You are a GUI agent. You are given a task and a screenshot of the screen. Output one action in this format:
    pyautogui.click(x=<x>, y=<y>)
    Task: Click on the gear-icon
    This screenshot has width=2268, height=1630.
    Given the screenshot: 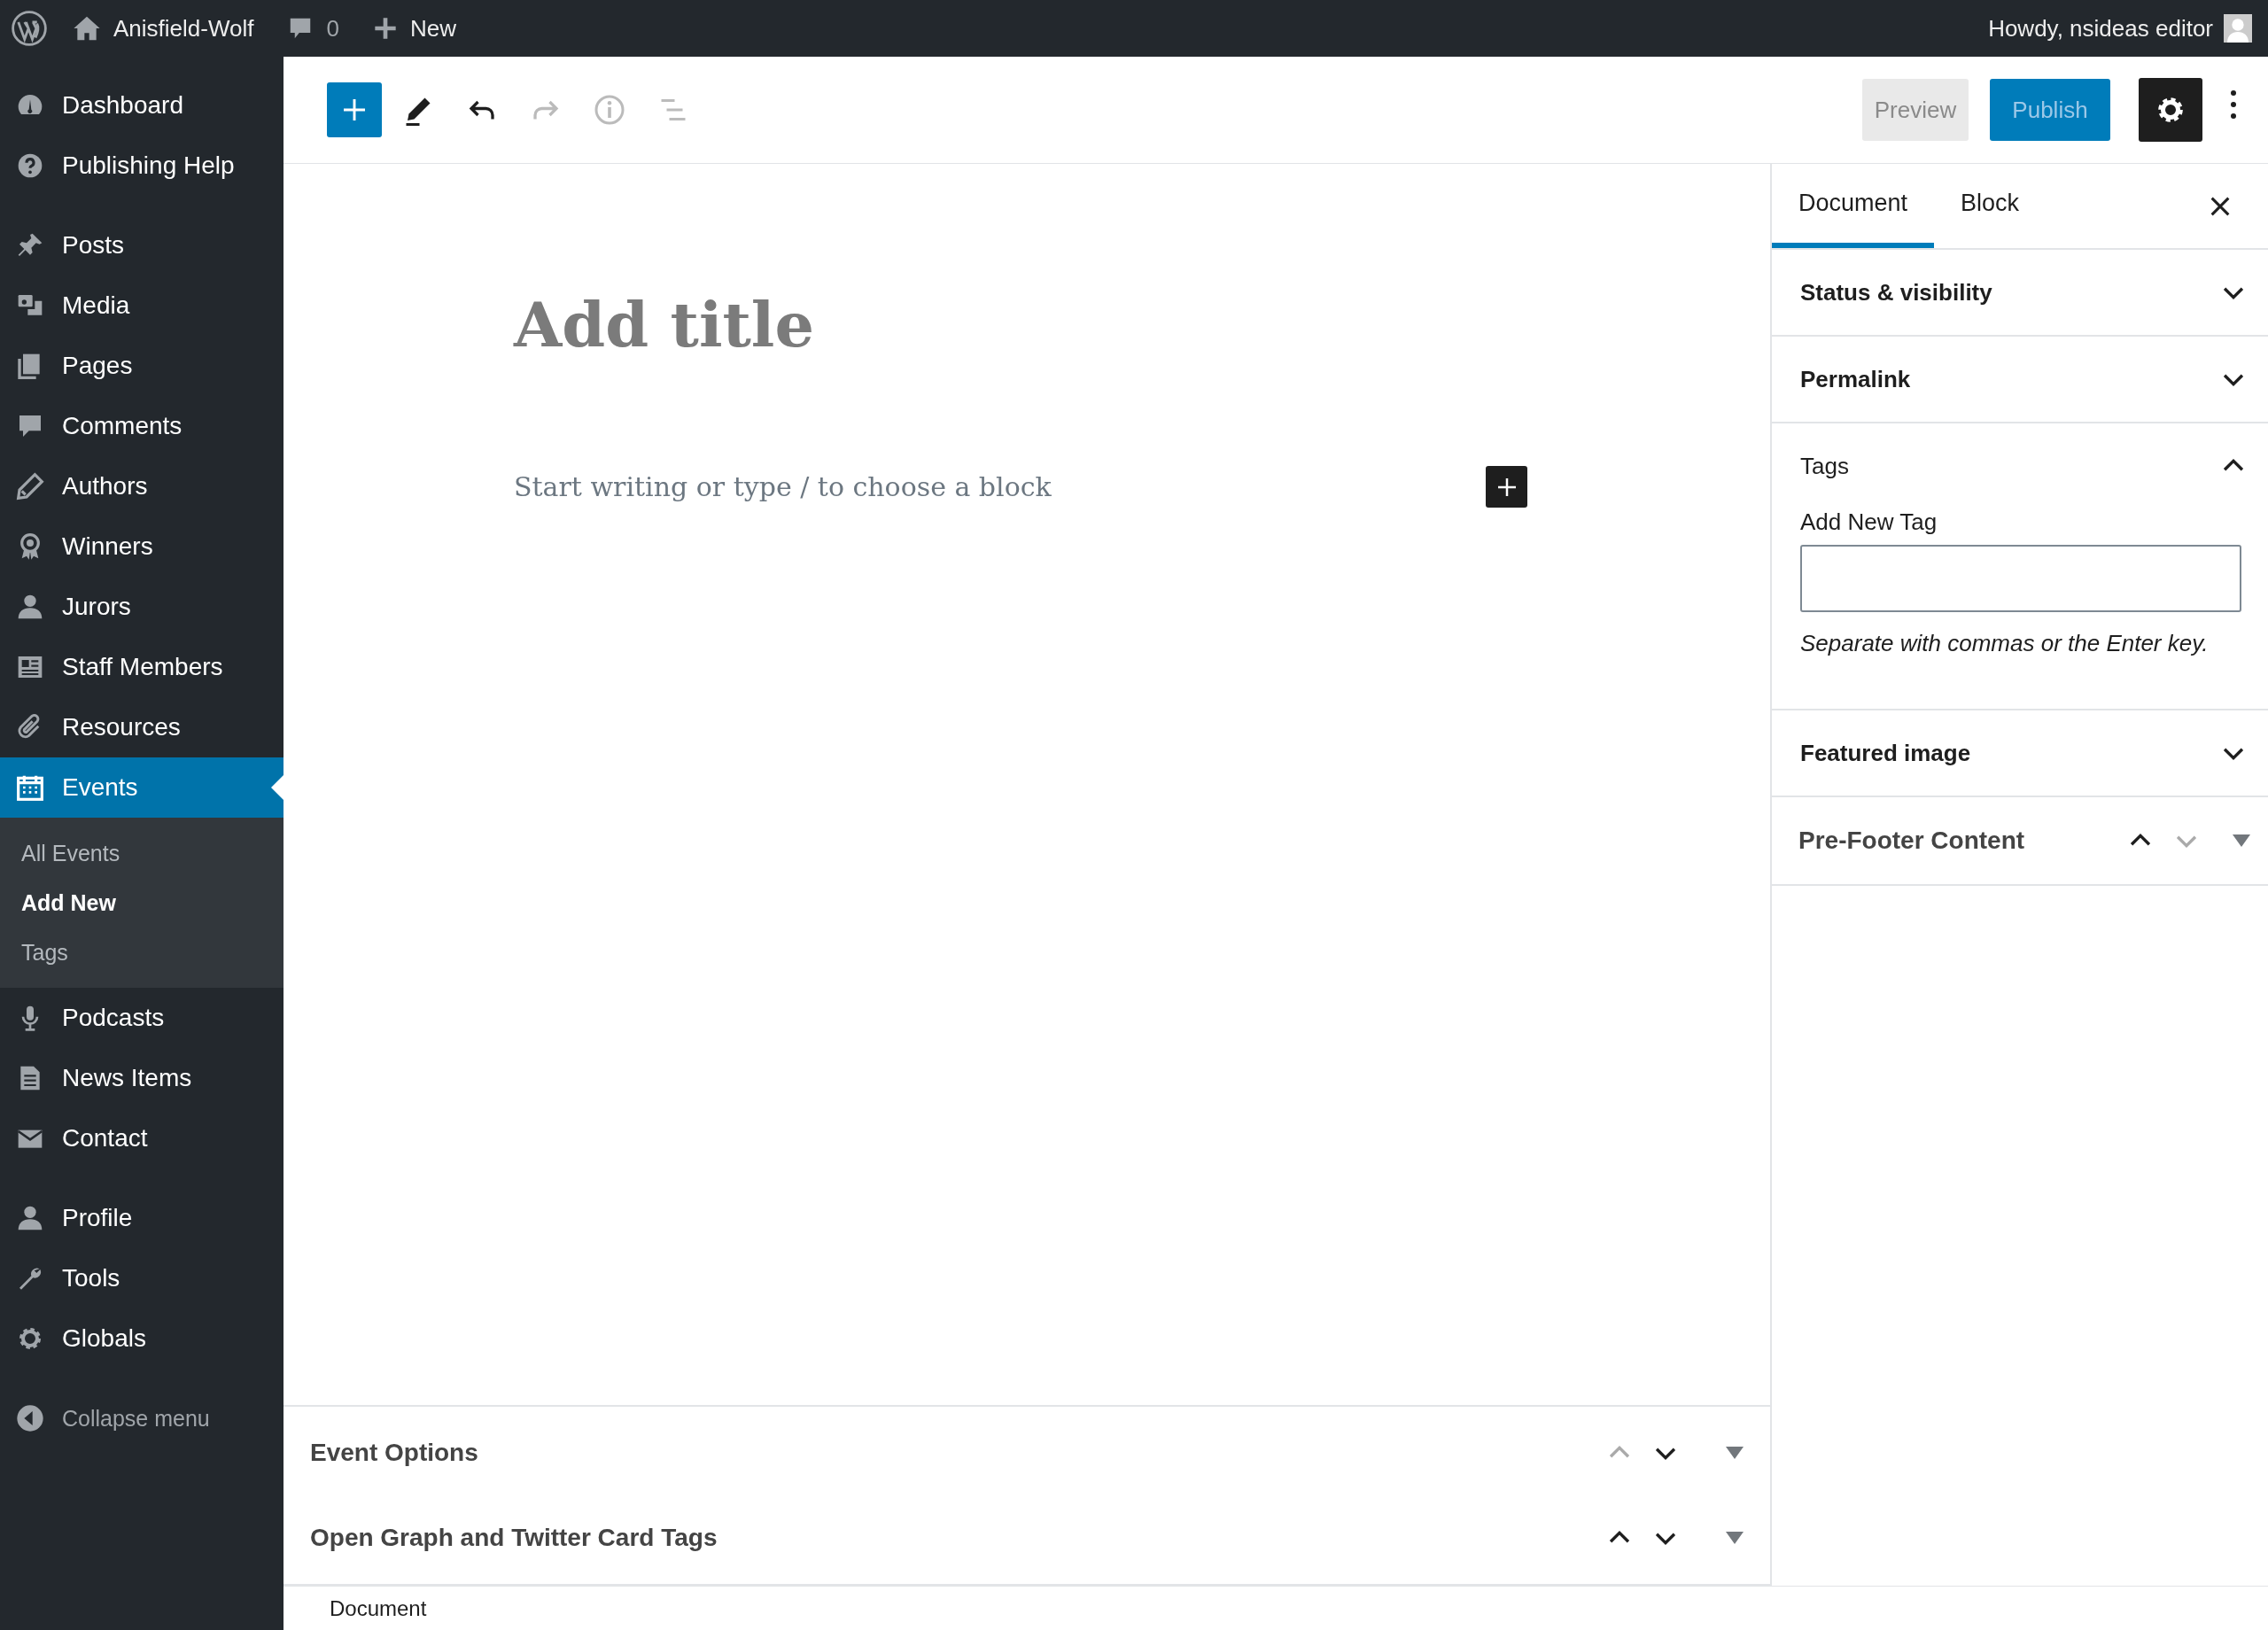 What is the action you would take?
    pyautogui.click(x=2170, y=110)
    